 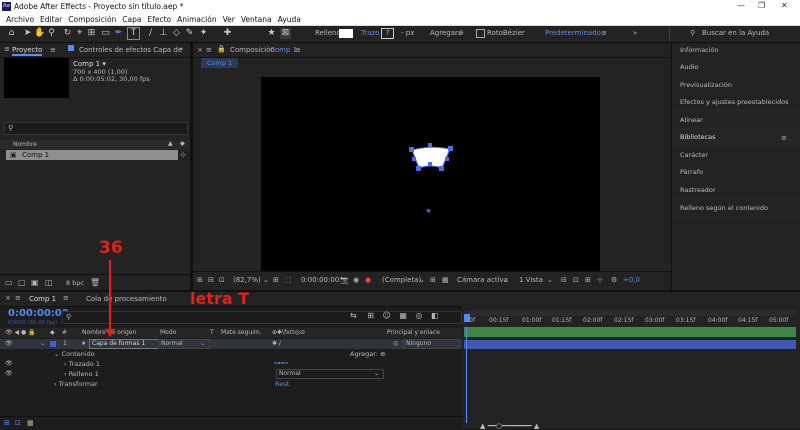 I want to click on resolution-dropdown-icon: ⌄, so click(x=422, y=280).